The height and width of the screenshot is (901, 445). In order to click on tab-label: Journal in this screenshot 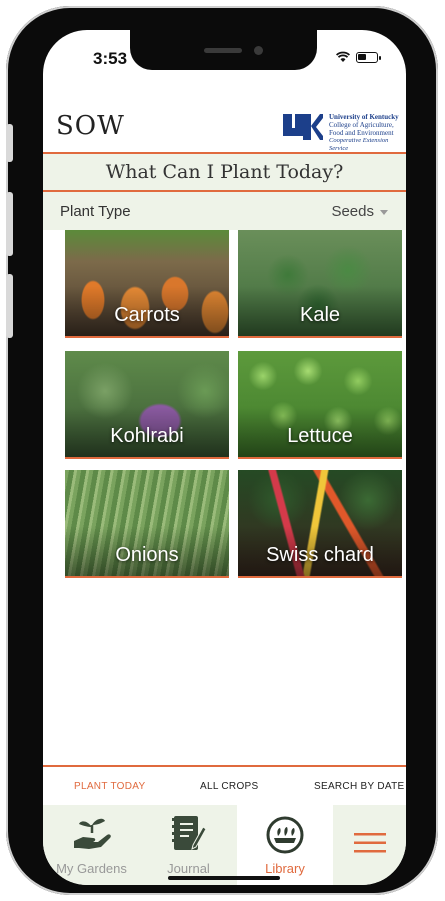, I will do `click(188, 868)`.